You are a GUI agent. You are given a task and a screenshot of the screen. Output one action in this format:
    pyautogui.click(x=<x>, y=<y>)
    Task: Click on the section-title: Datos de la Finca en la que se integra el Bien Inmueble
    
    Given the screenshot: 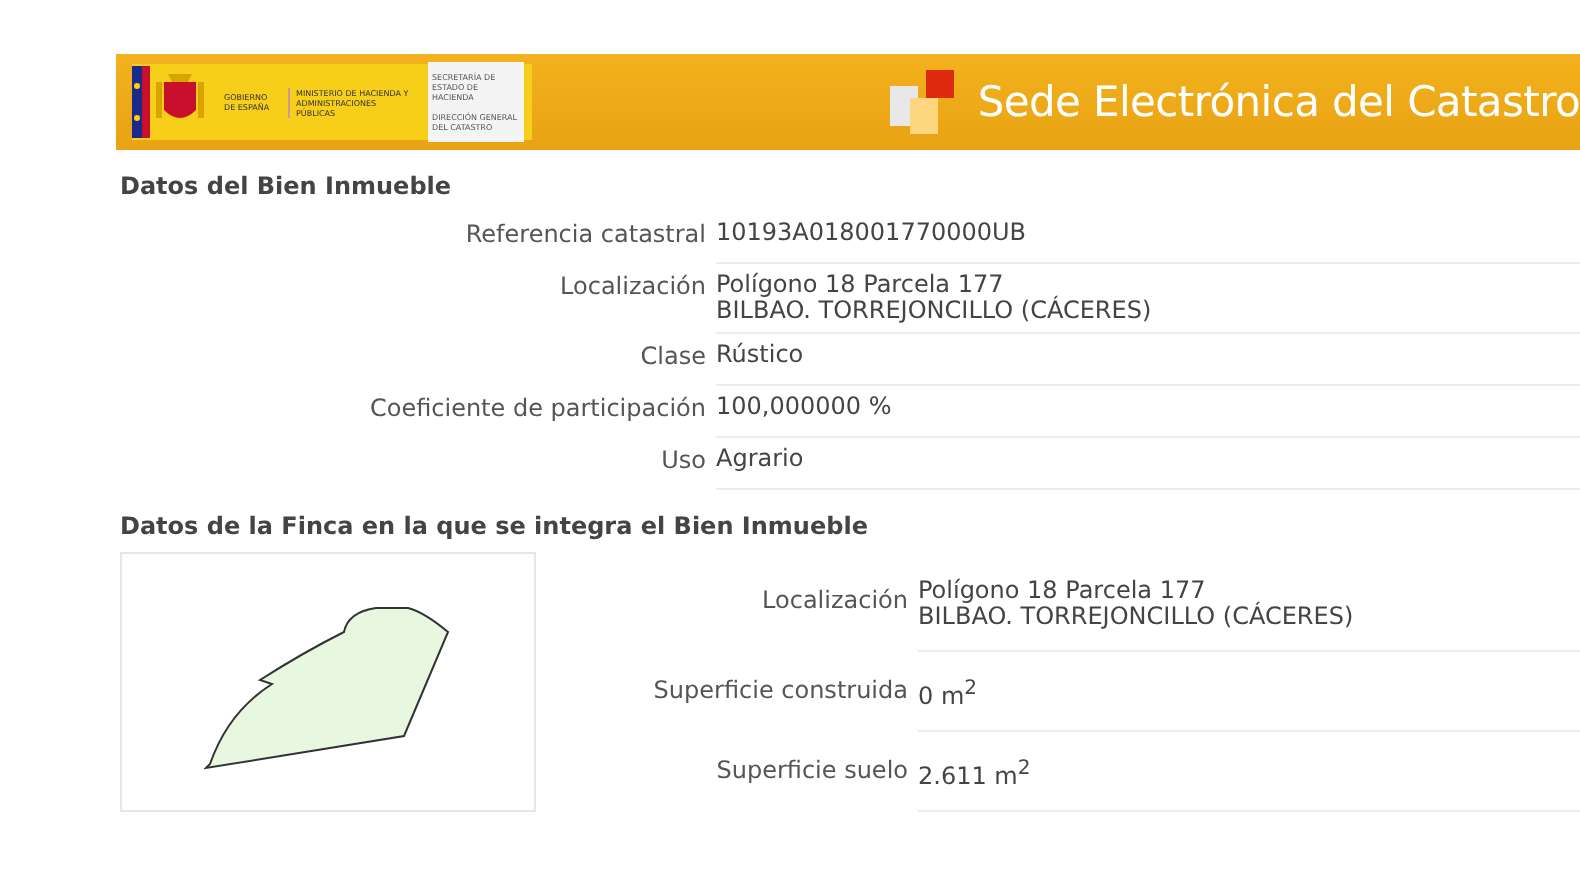 What is the action you would take?
    pyautogui.click(x=495, y=526)
    